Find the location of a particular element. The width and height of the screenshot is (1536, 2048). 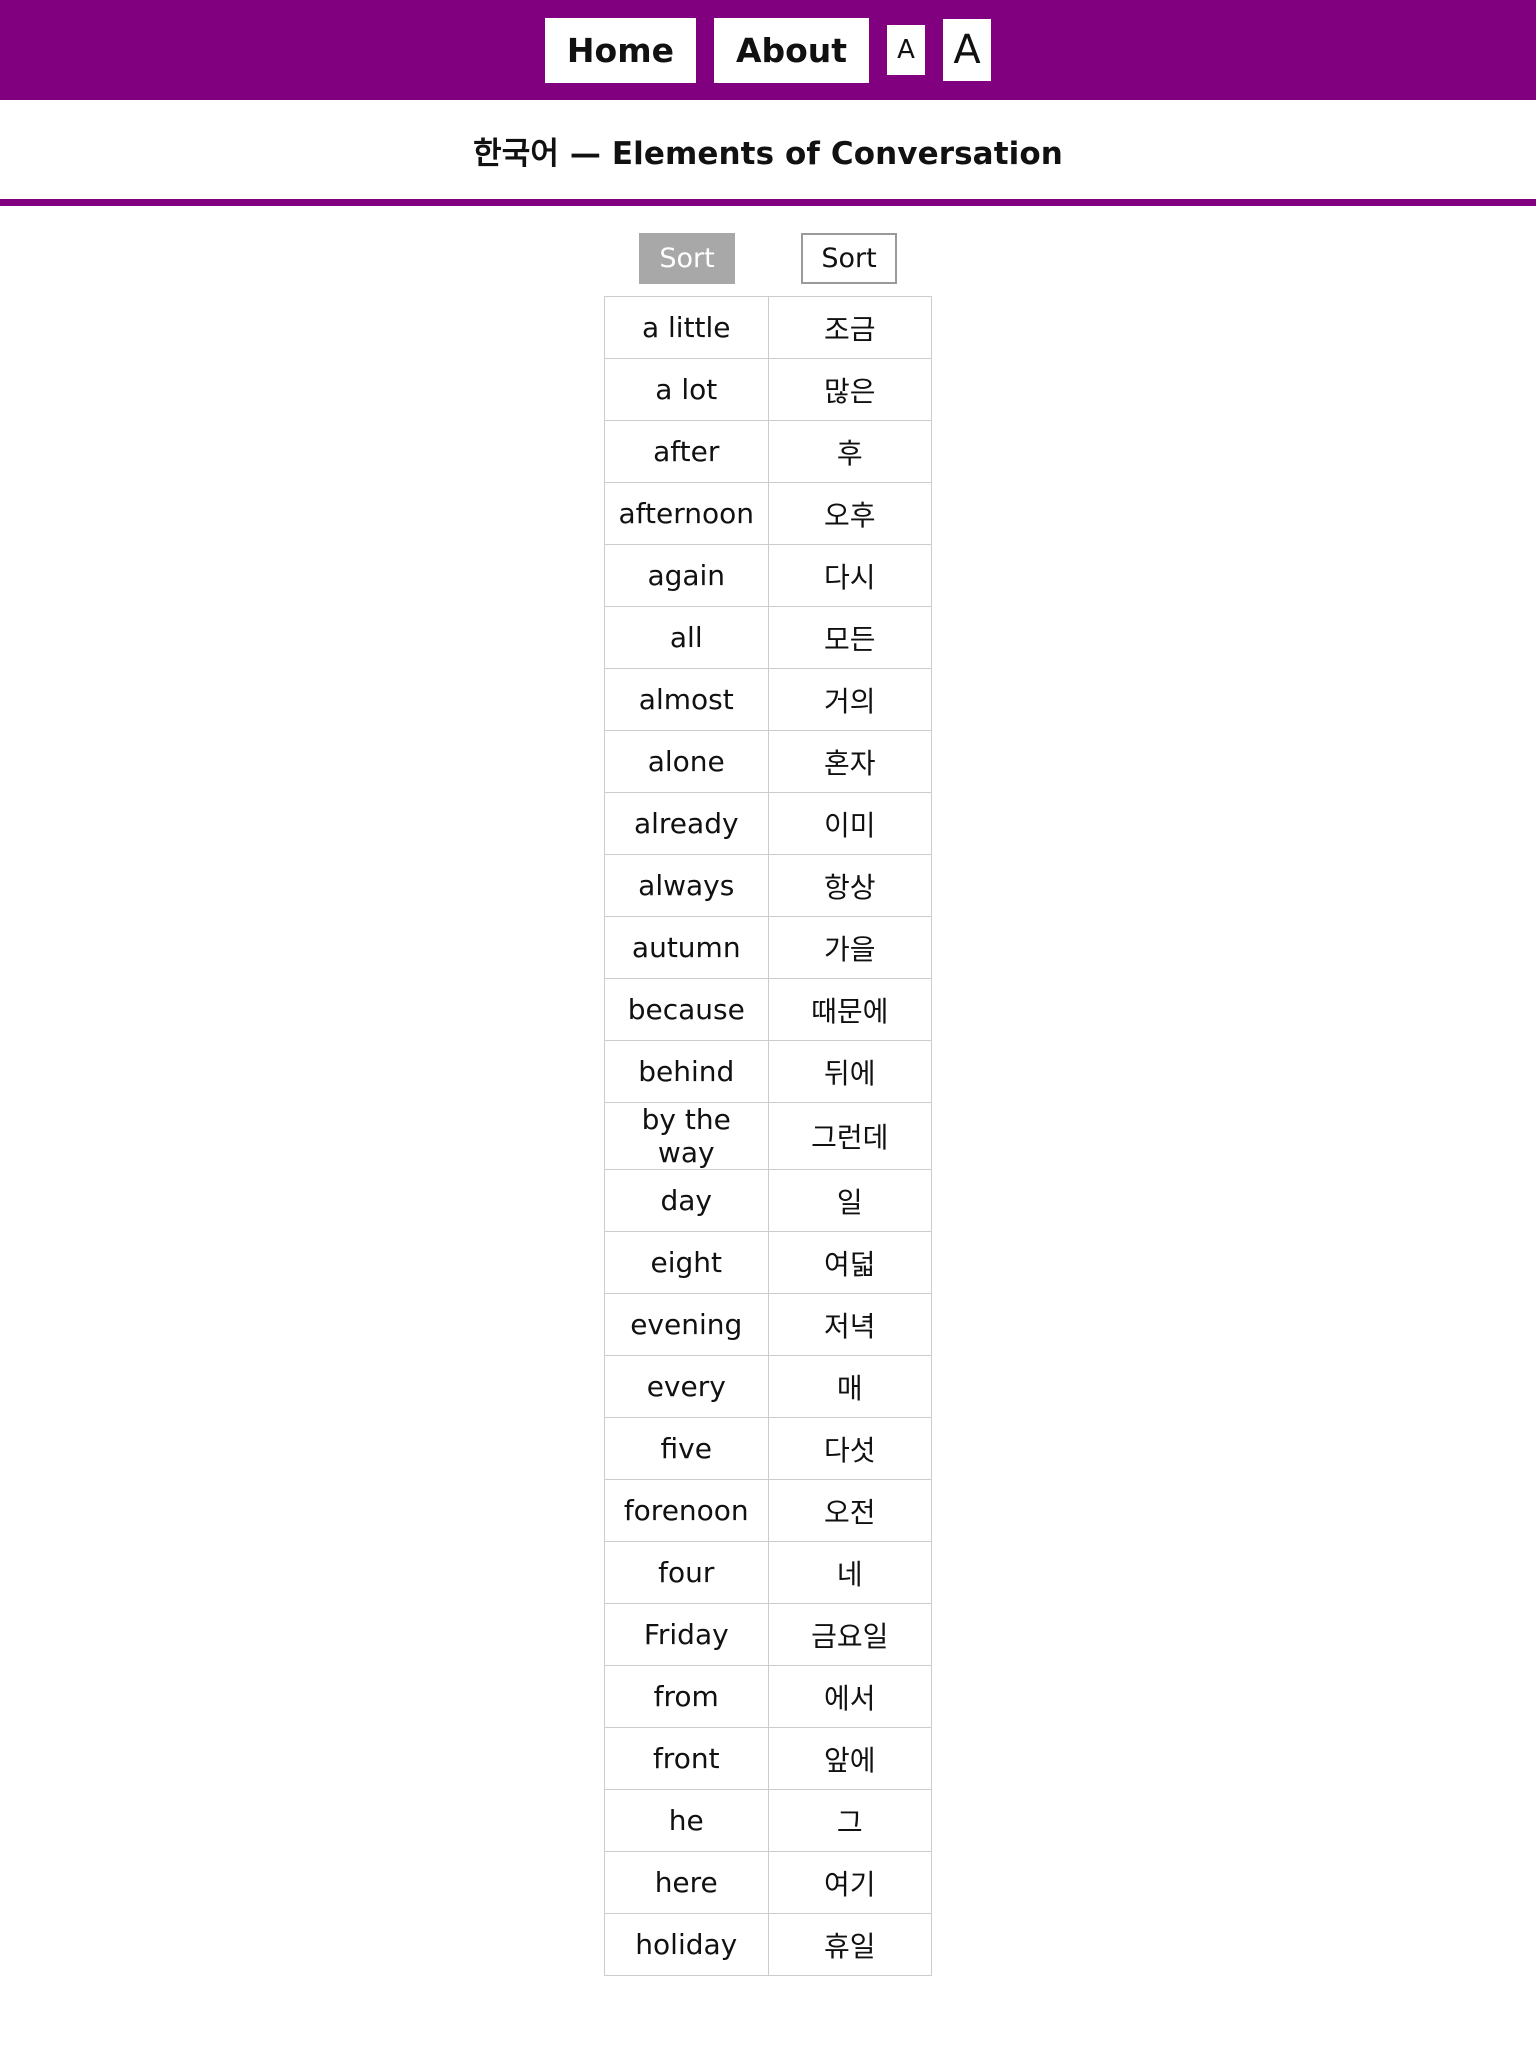

table-row: day 일 is located at coordinates (768, 1200).